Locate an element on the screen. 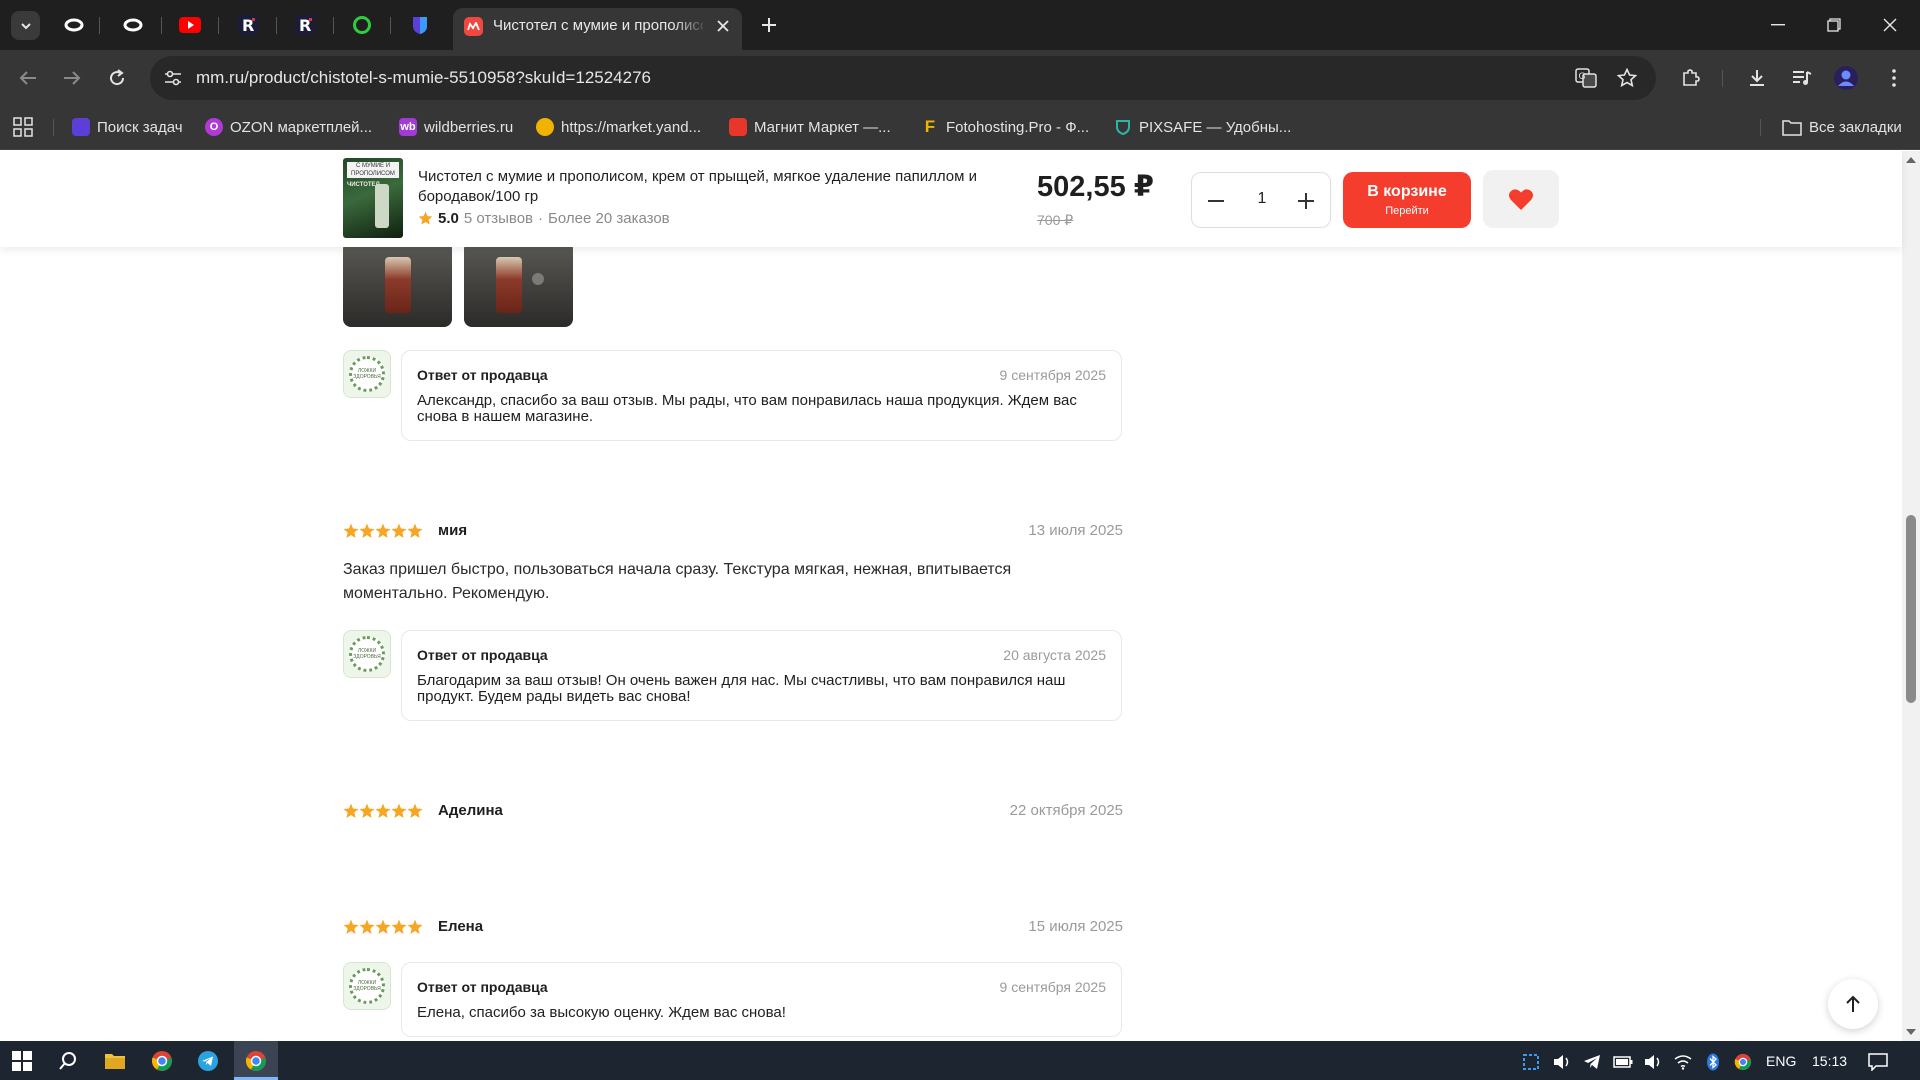 Image resolution: width=1920 pixels, height=1080 pixels. back-button is located at coordinates (28, 78).